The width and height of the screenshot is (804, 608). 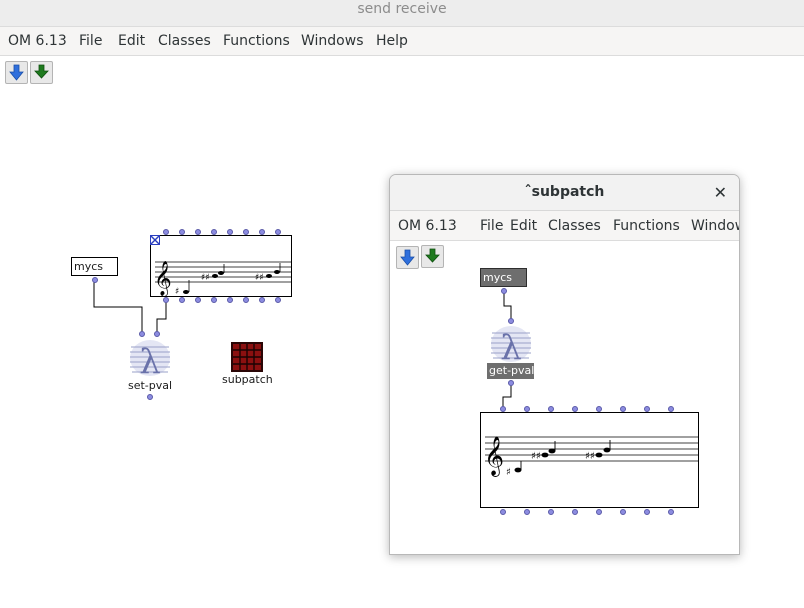 What do you see at coordinates (504, 291) in the screenshot?
I see `sub-mycs-outlet` at bounding box center [504, 291].